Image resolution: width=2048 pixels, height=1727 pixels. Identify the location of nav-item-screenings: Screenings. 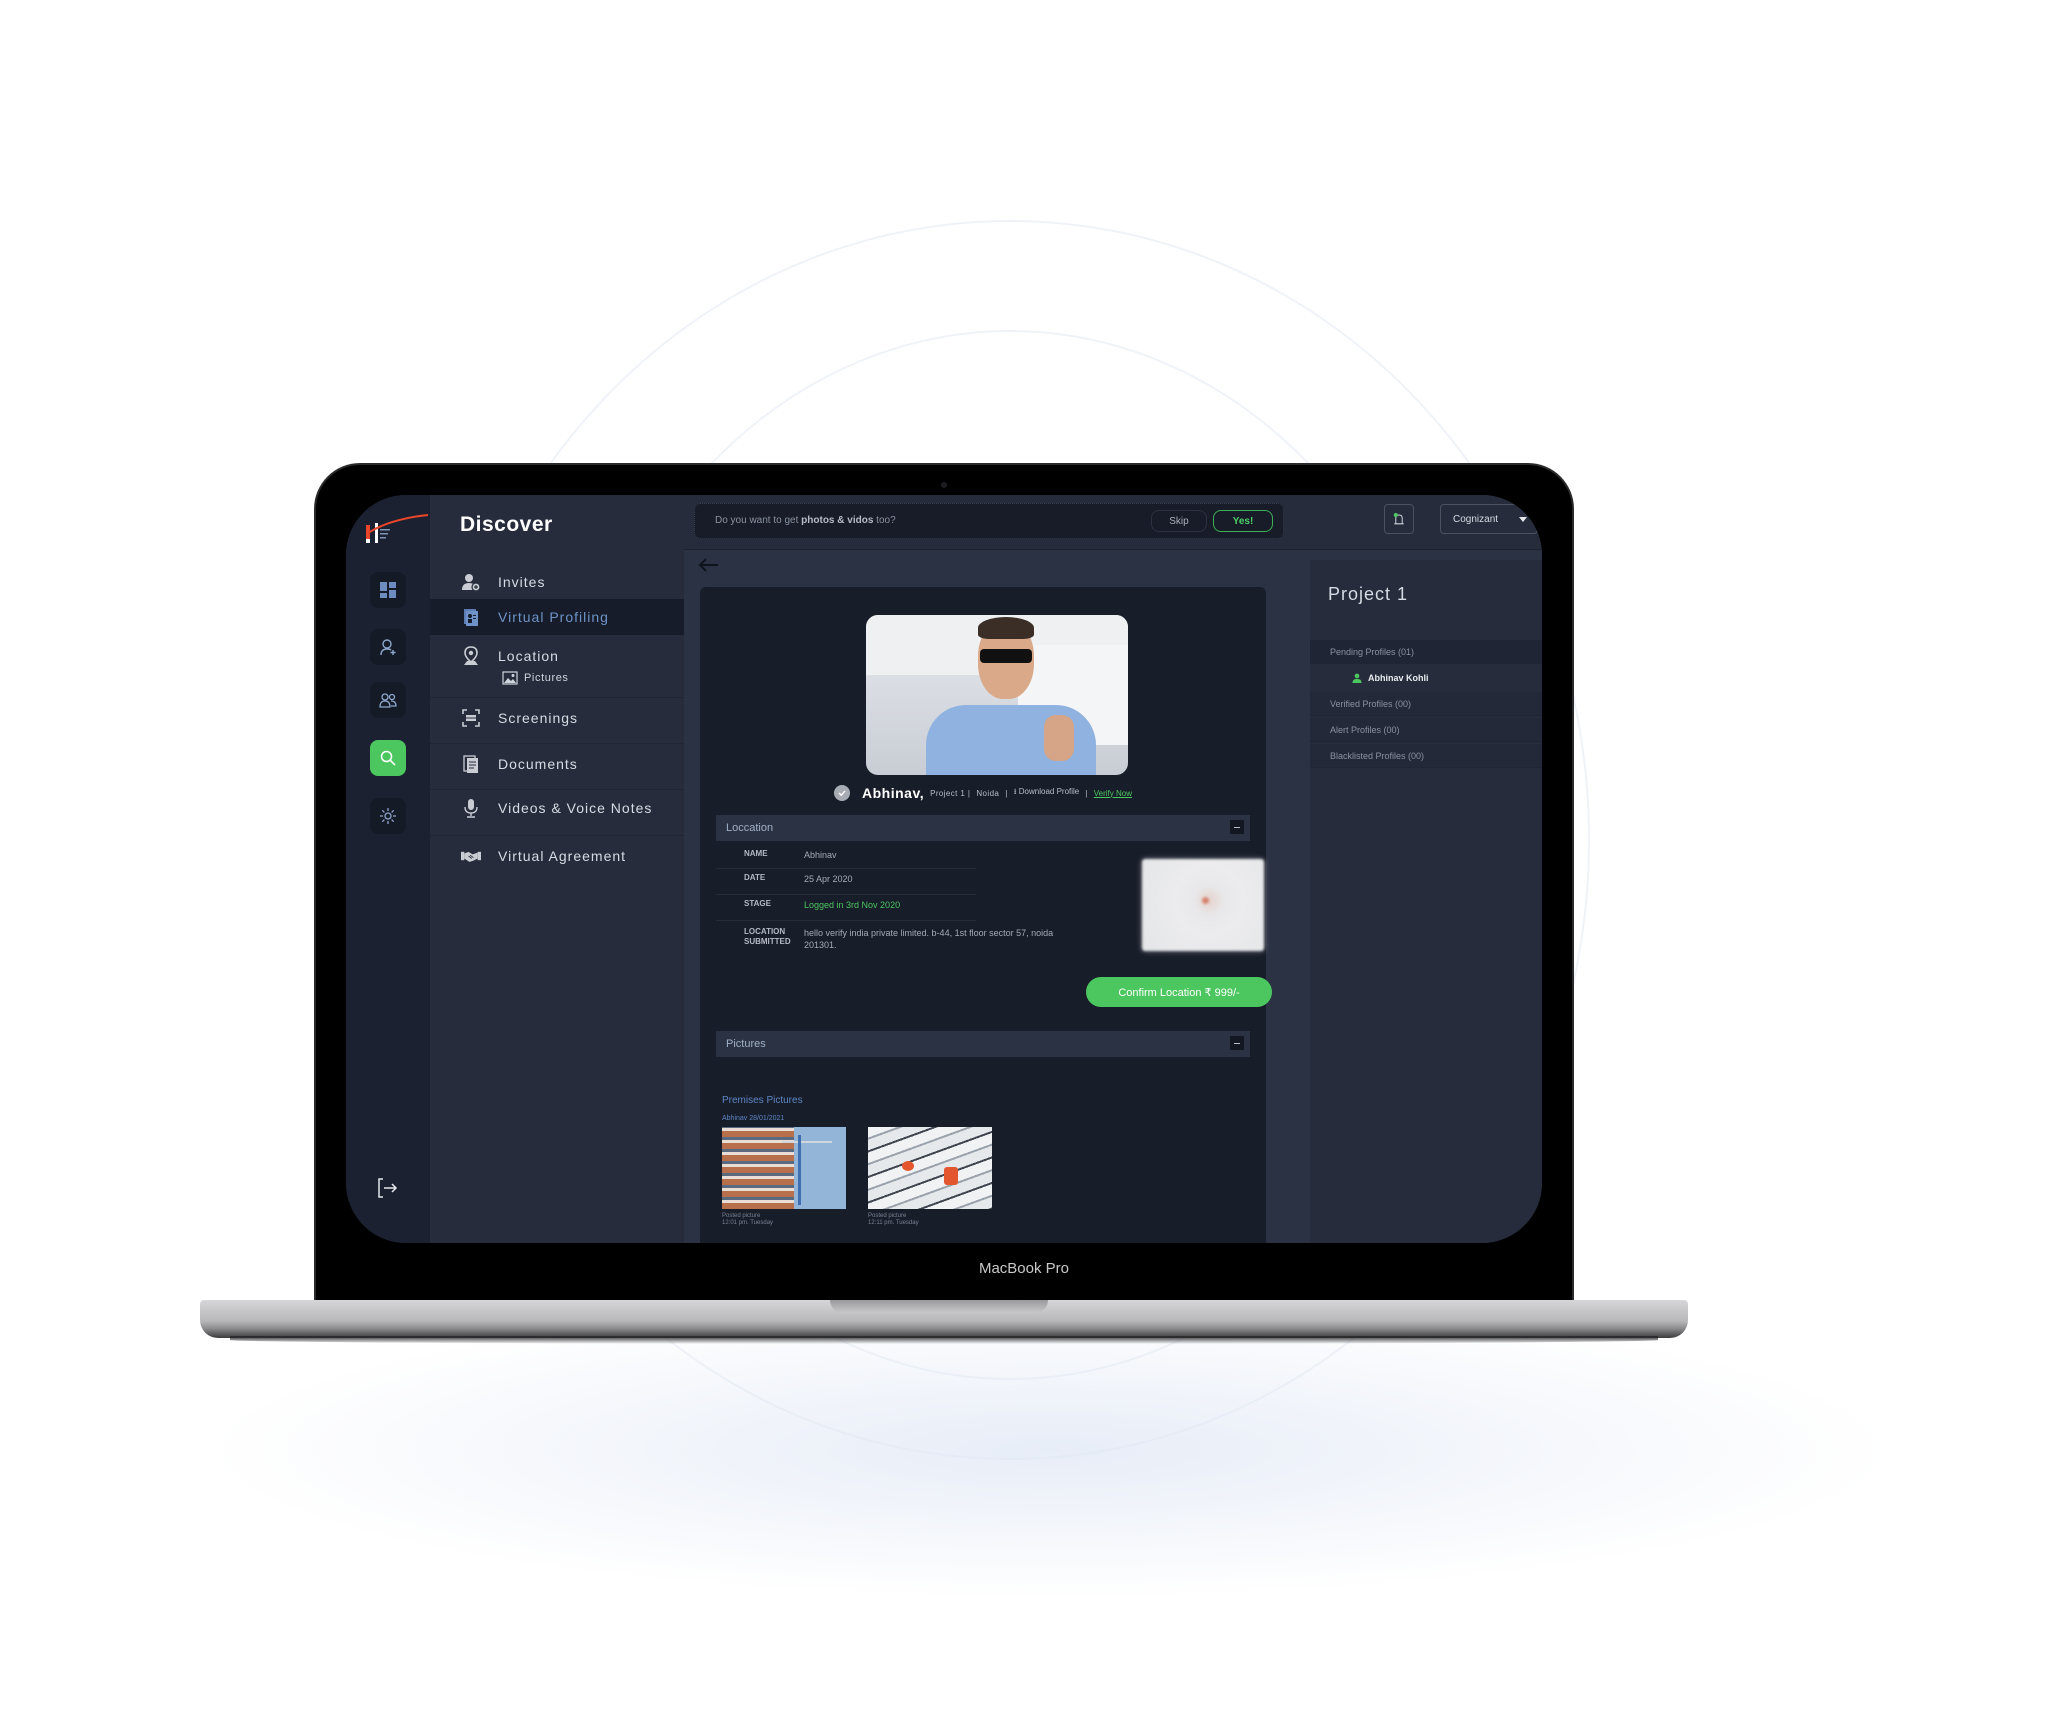
(557, 718).